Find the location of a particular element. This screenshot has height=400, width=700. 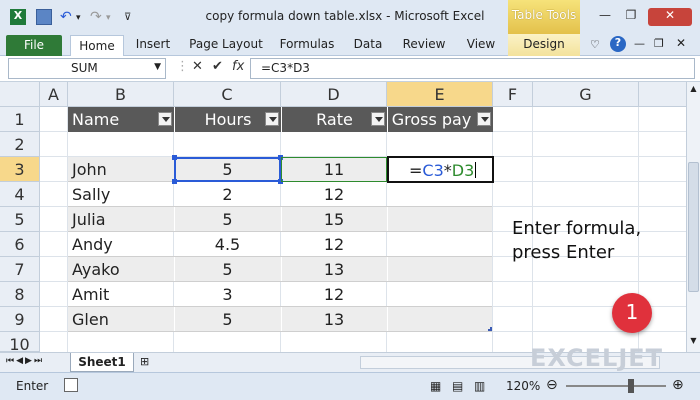

cell-d9: 13 is located at coordinates (334, 319).